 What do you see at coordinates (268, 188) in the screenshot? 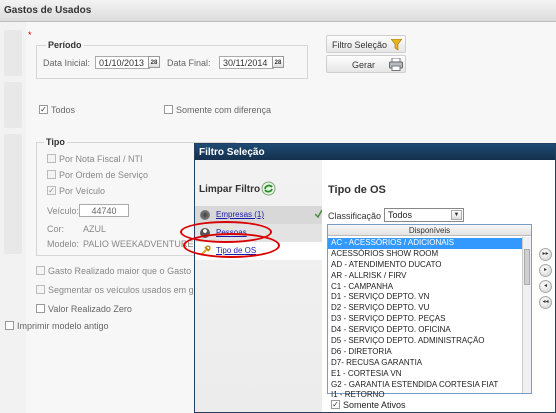
I see `refresh-icon` at bounding box center [268, 188].